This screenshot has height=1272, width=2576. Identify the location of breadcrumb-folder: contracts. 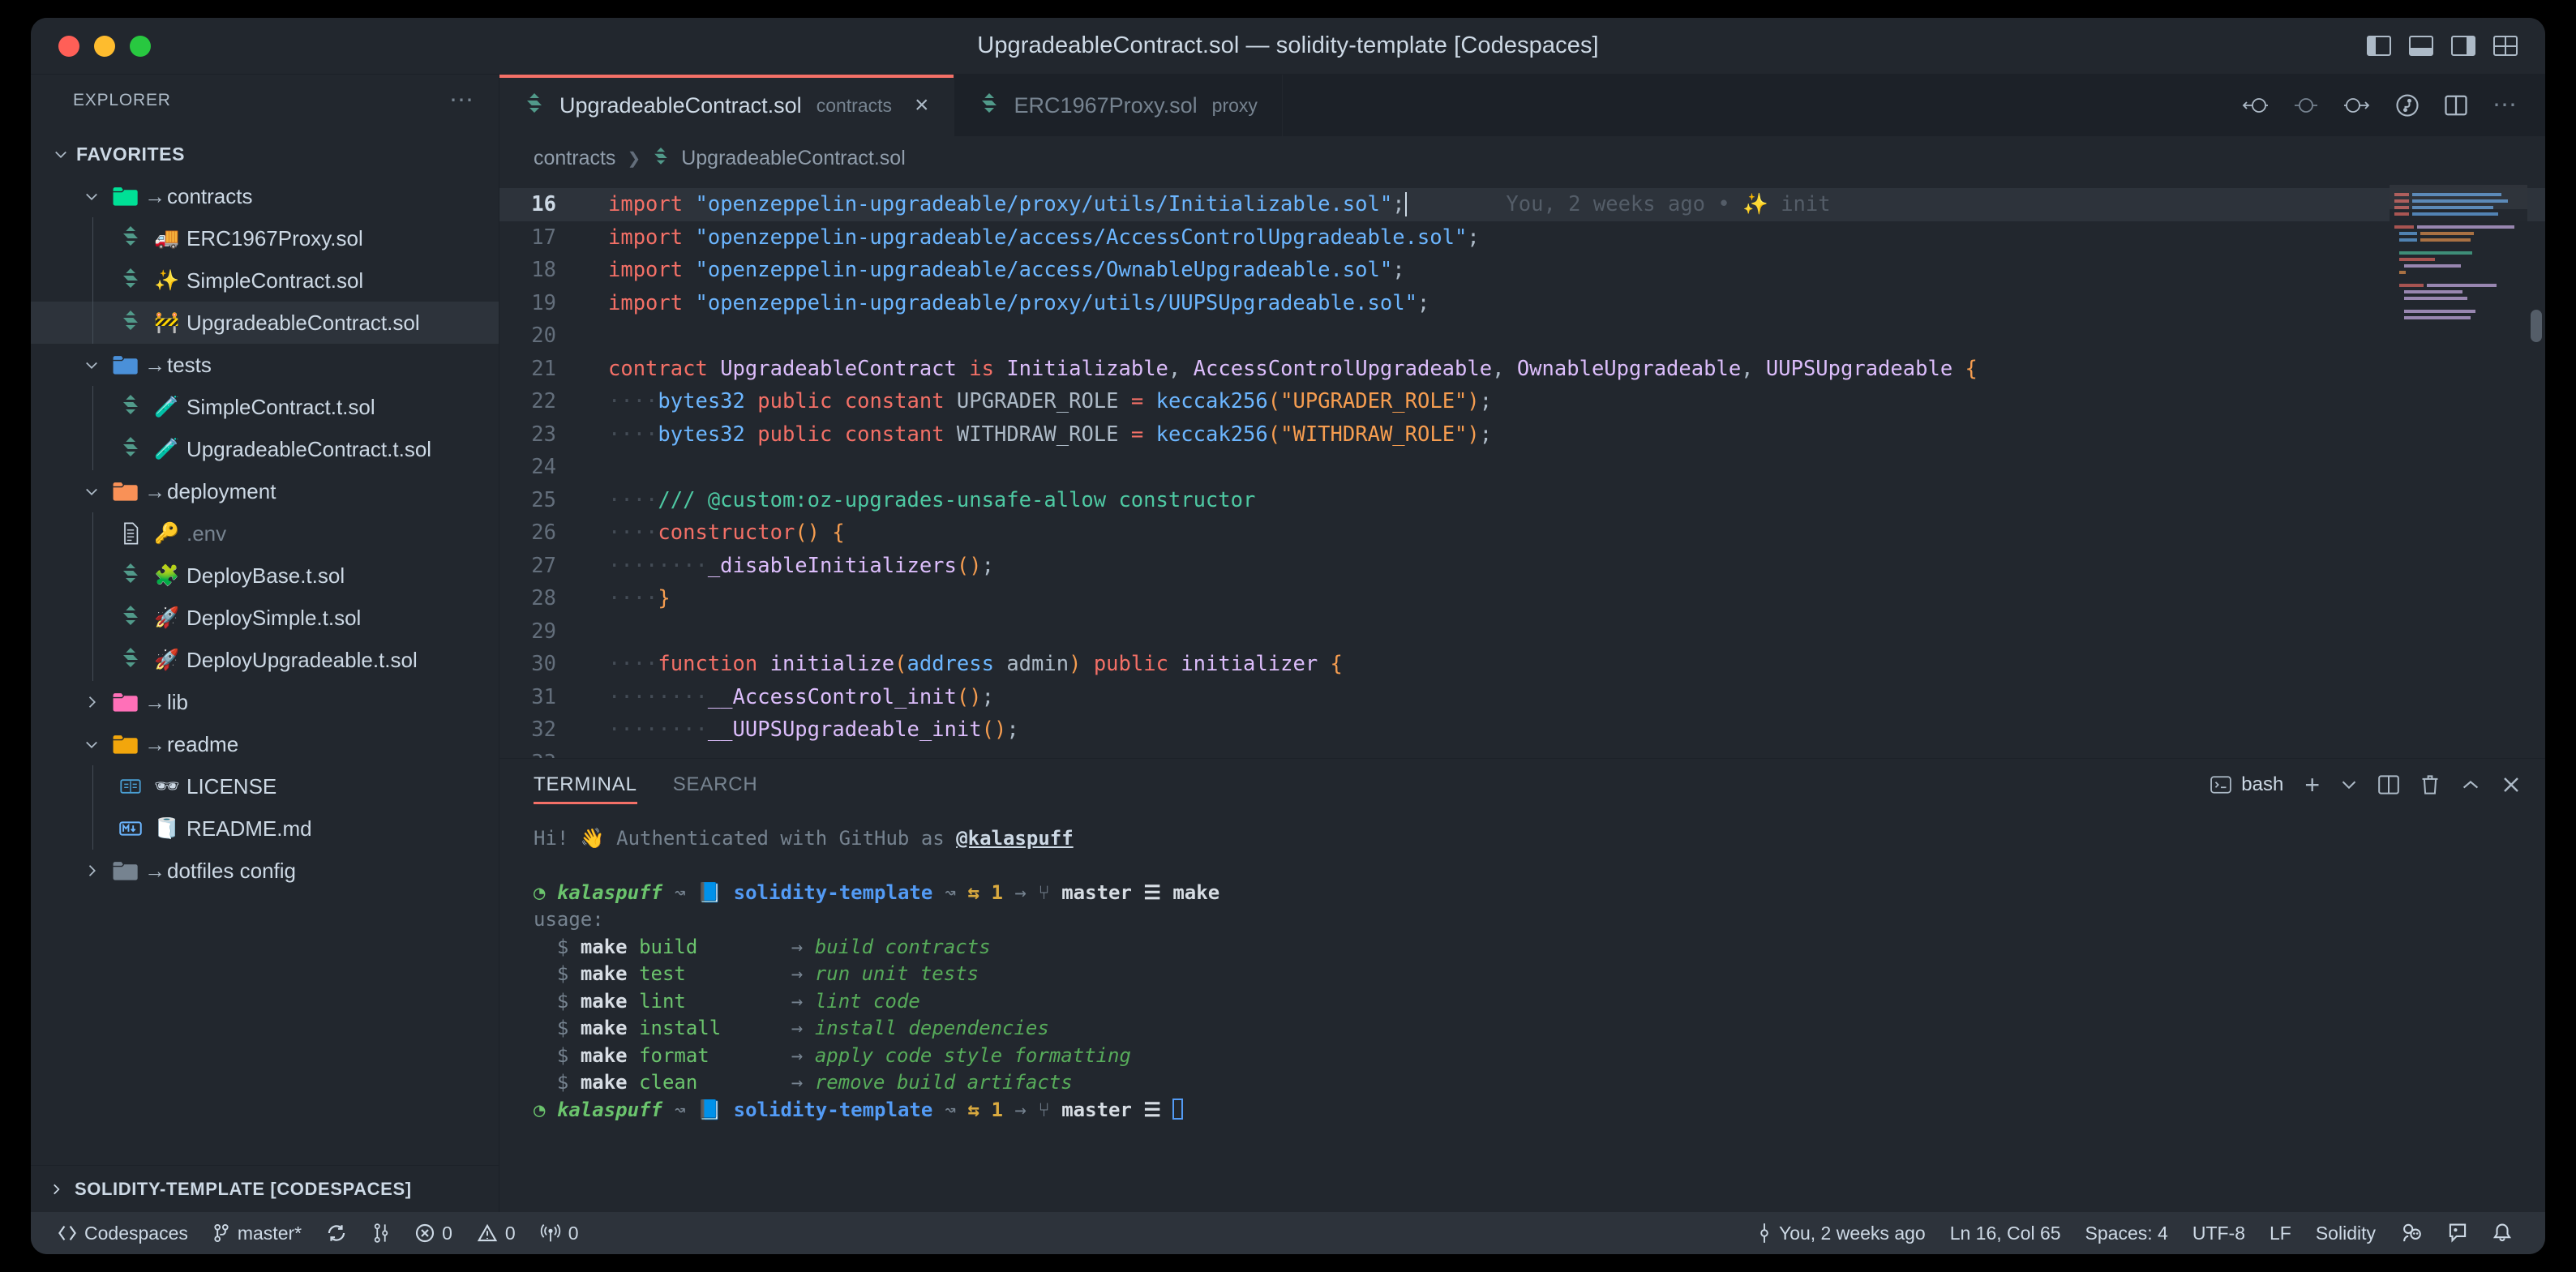
(574, 158).